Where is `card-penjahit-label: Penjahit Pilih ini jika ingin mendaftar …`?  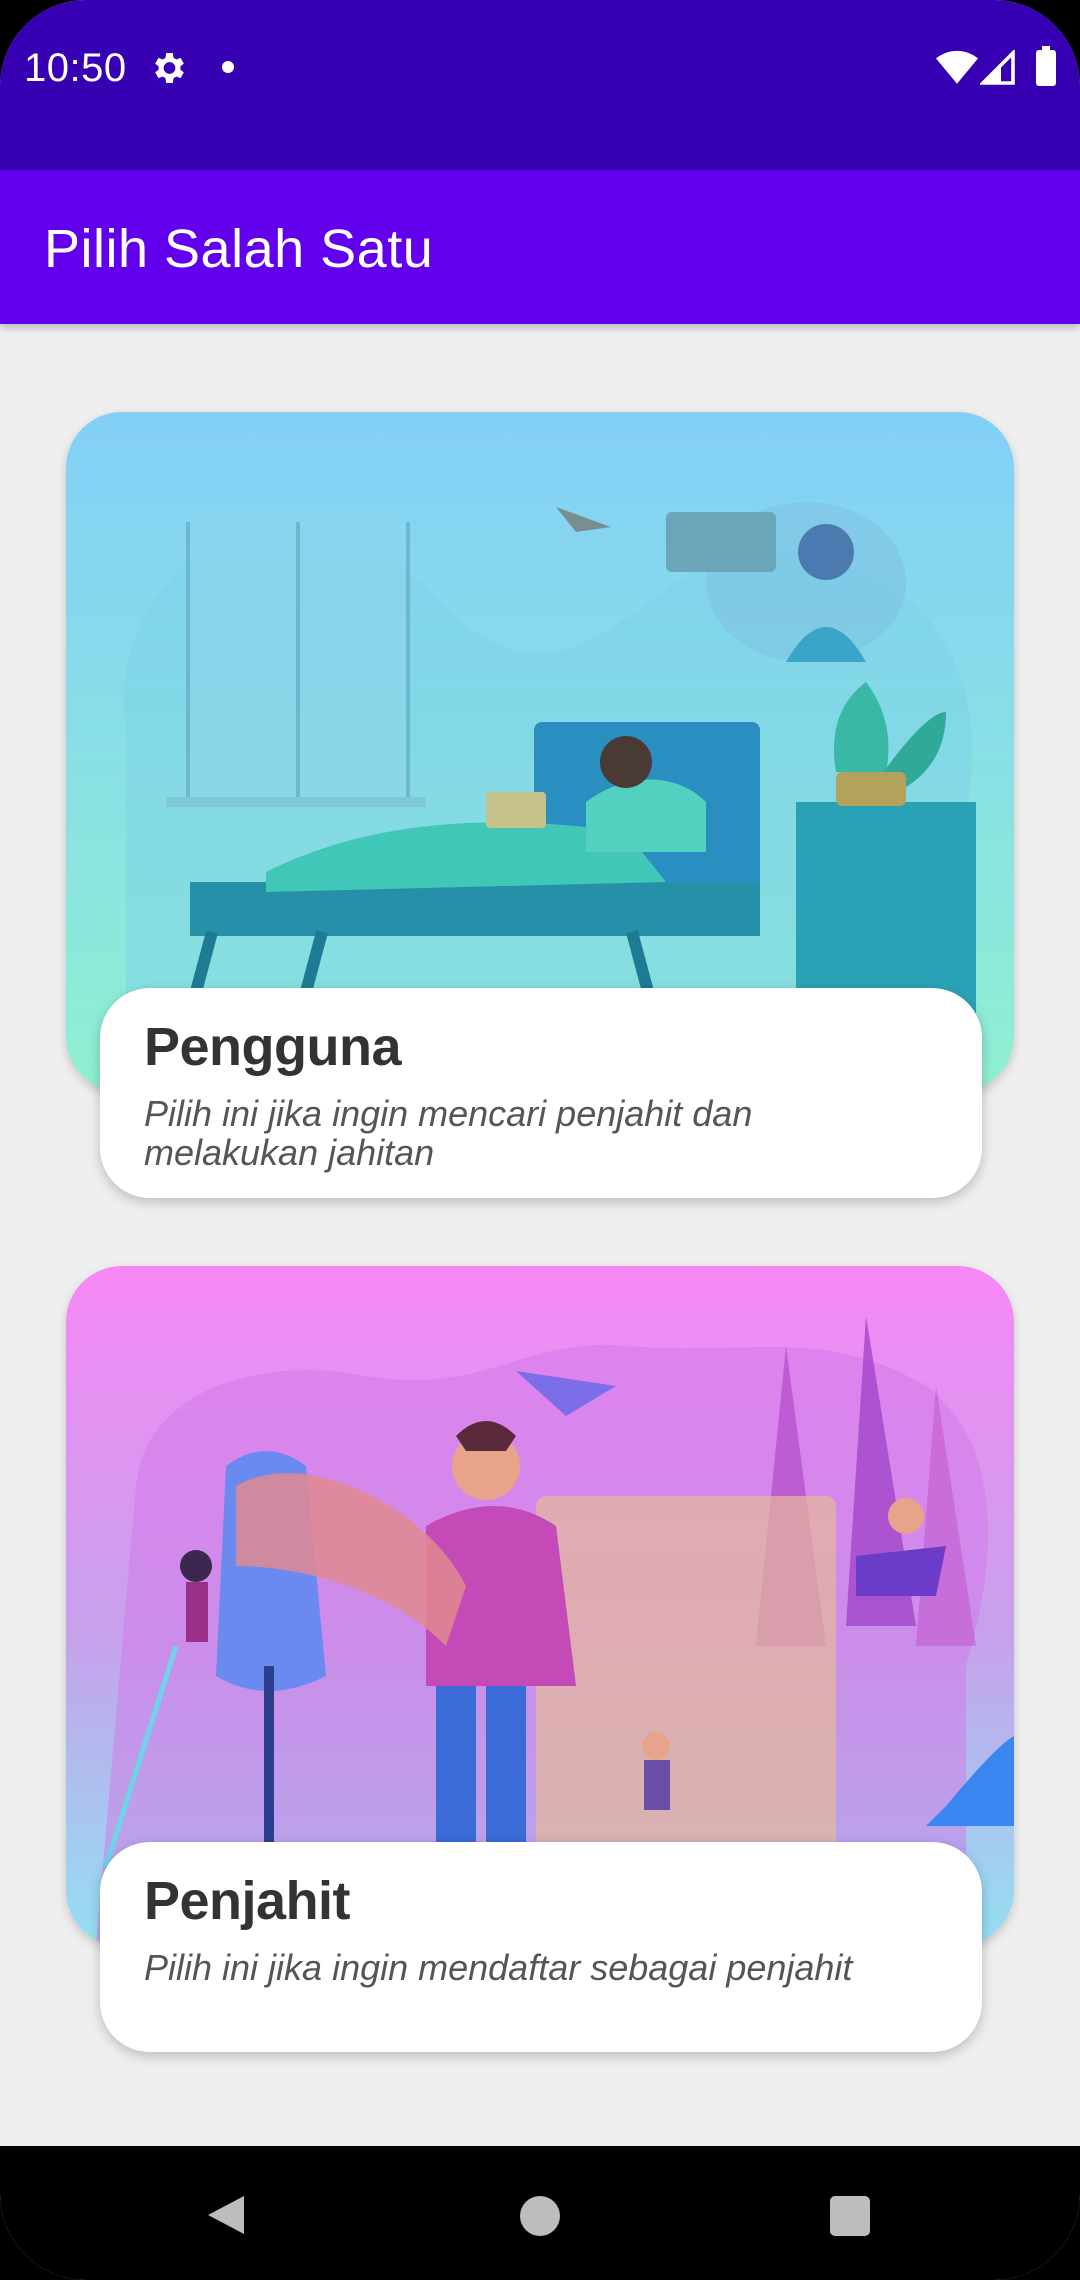
card-penjahit-label: Penjahit Pilih ini jika ingin mendaftar … is located at coordinates (541, 1947).